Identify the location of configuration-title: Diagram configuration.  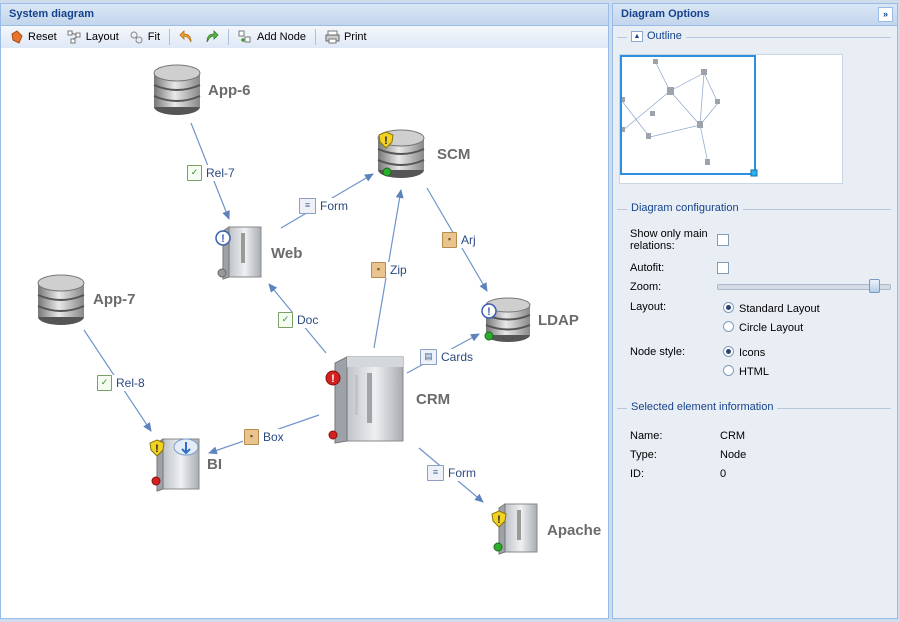
(685, 208).